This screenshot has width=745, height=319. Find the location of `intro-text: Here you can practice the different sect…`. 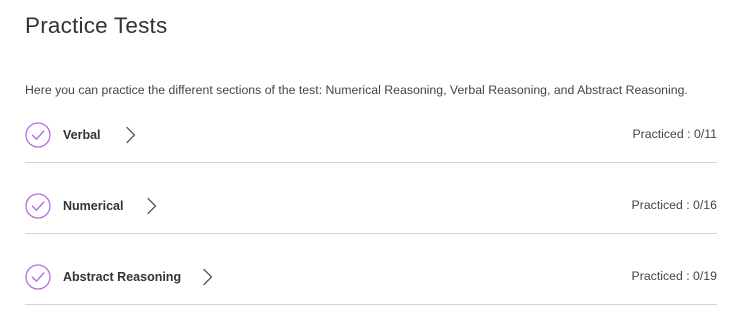

intro-text: Here you can practice the different sect… is located at coordinates (356, 90).